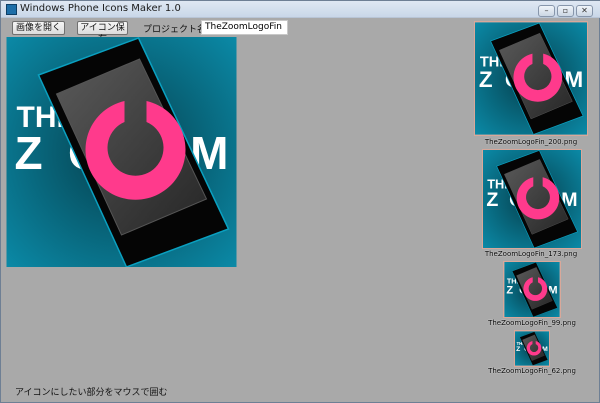  I want to click on status-hint: アイコンにしたい部分をマウスで囲む, so click(91, 393).